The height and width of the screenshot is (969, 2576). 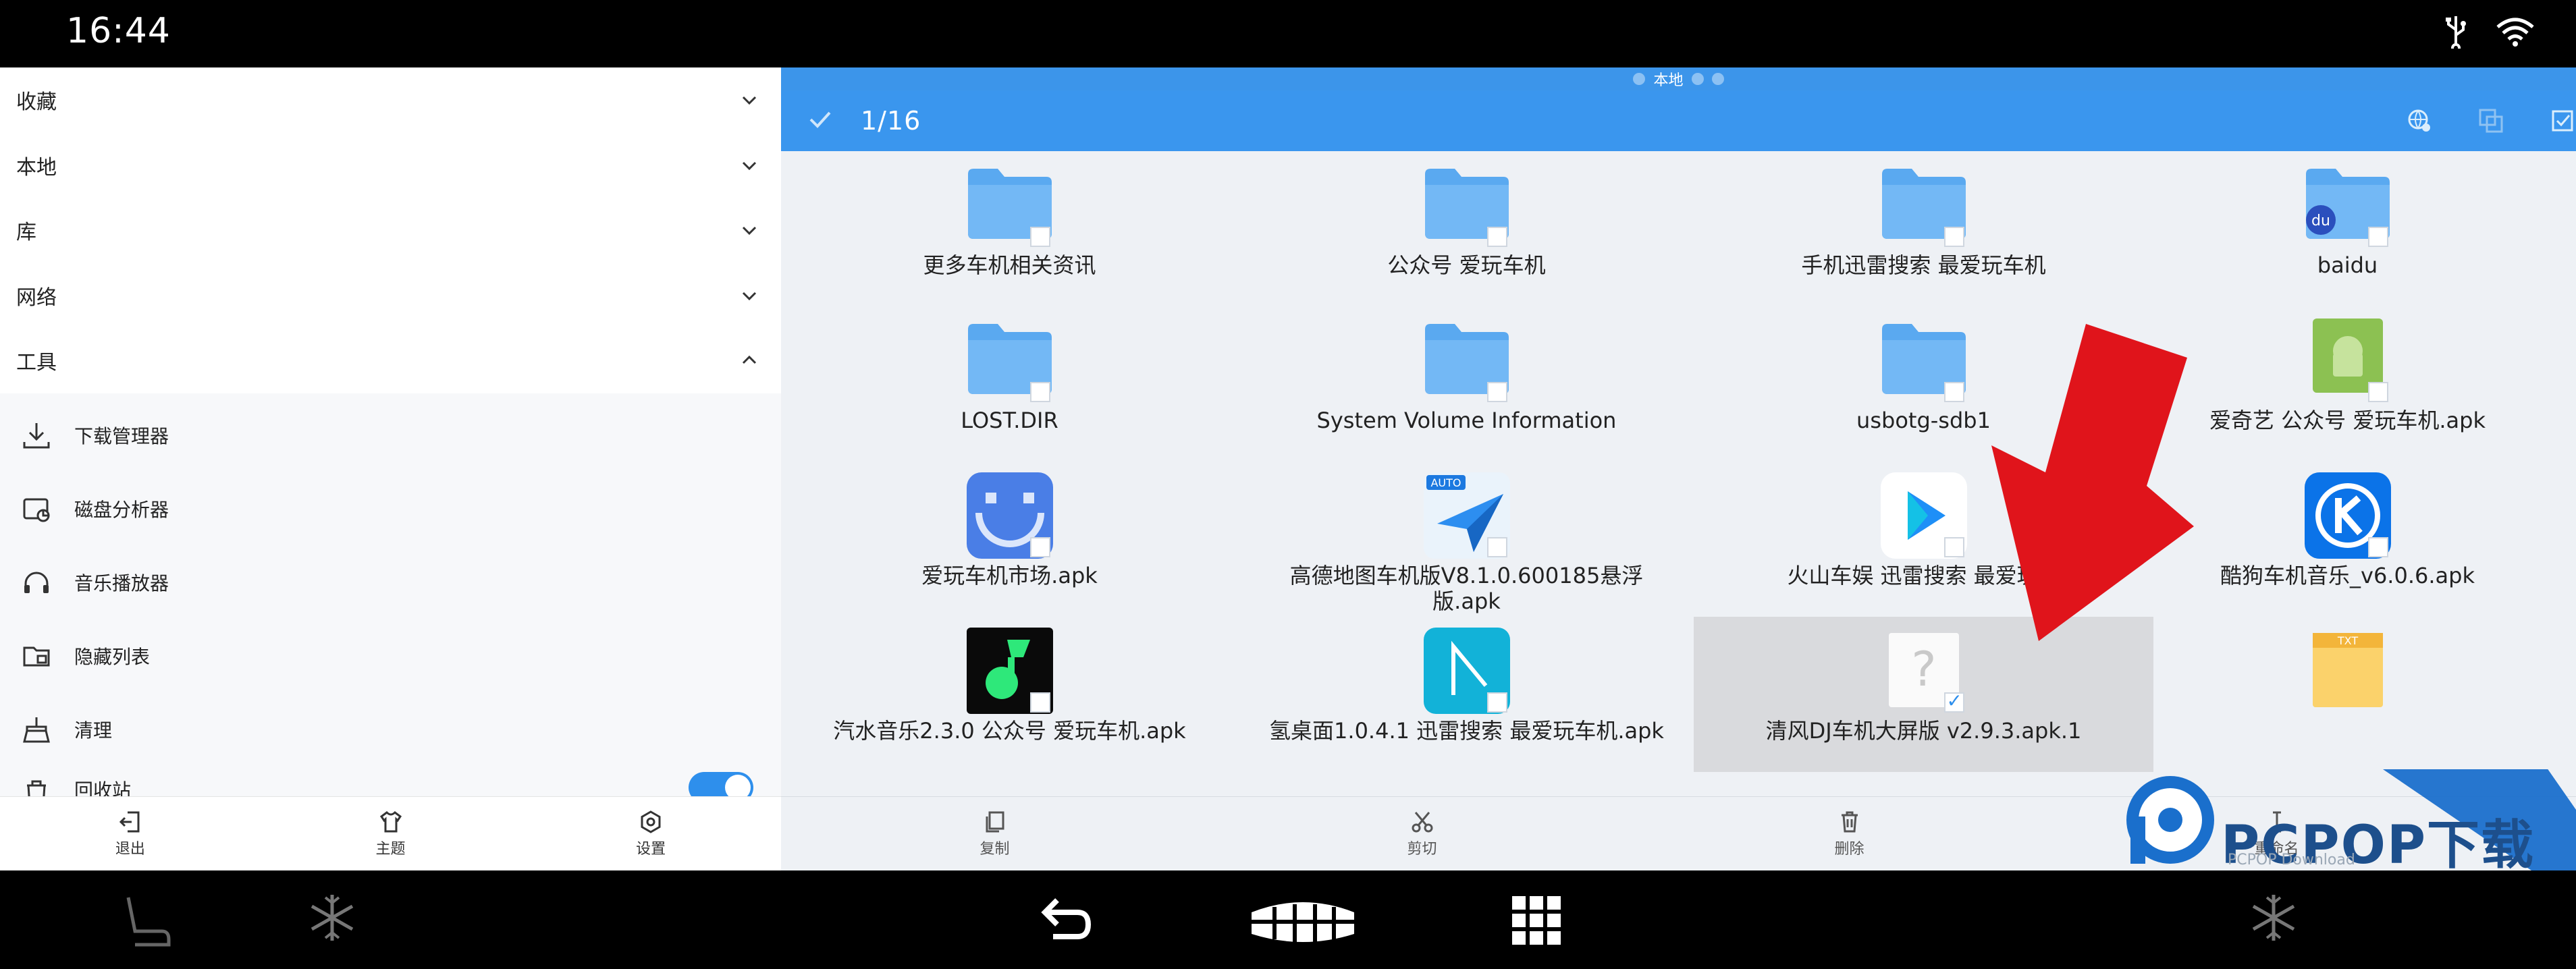 I want to click on delete-button: 删除, so click(x=1850, y=834).